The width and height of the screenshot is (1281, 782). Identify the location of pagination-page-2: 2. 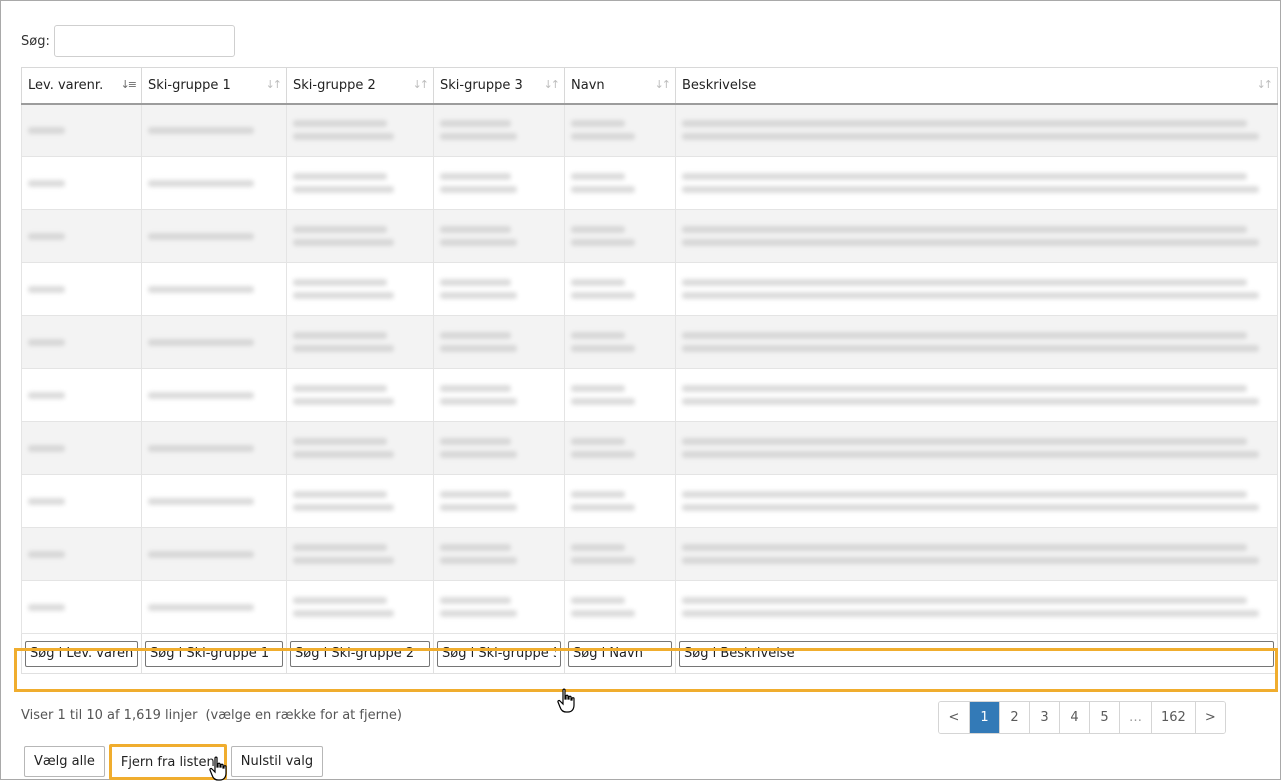
(1014, 717).